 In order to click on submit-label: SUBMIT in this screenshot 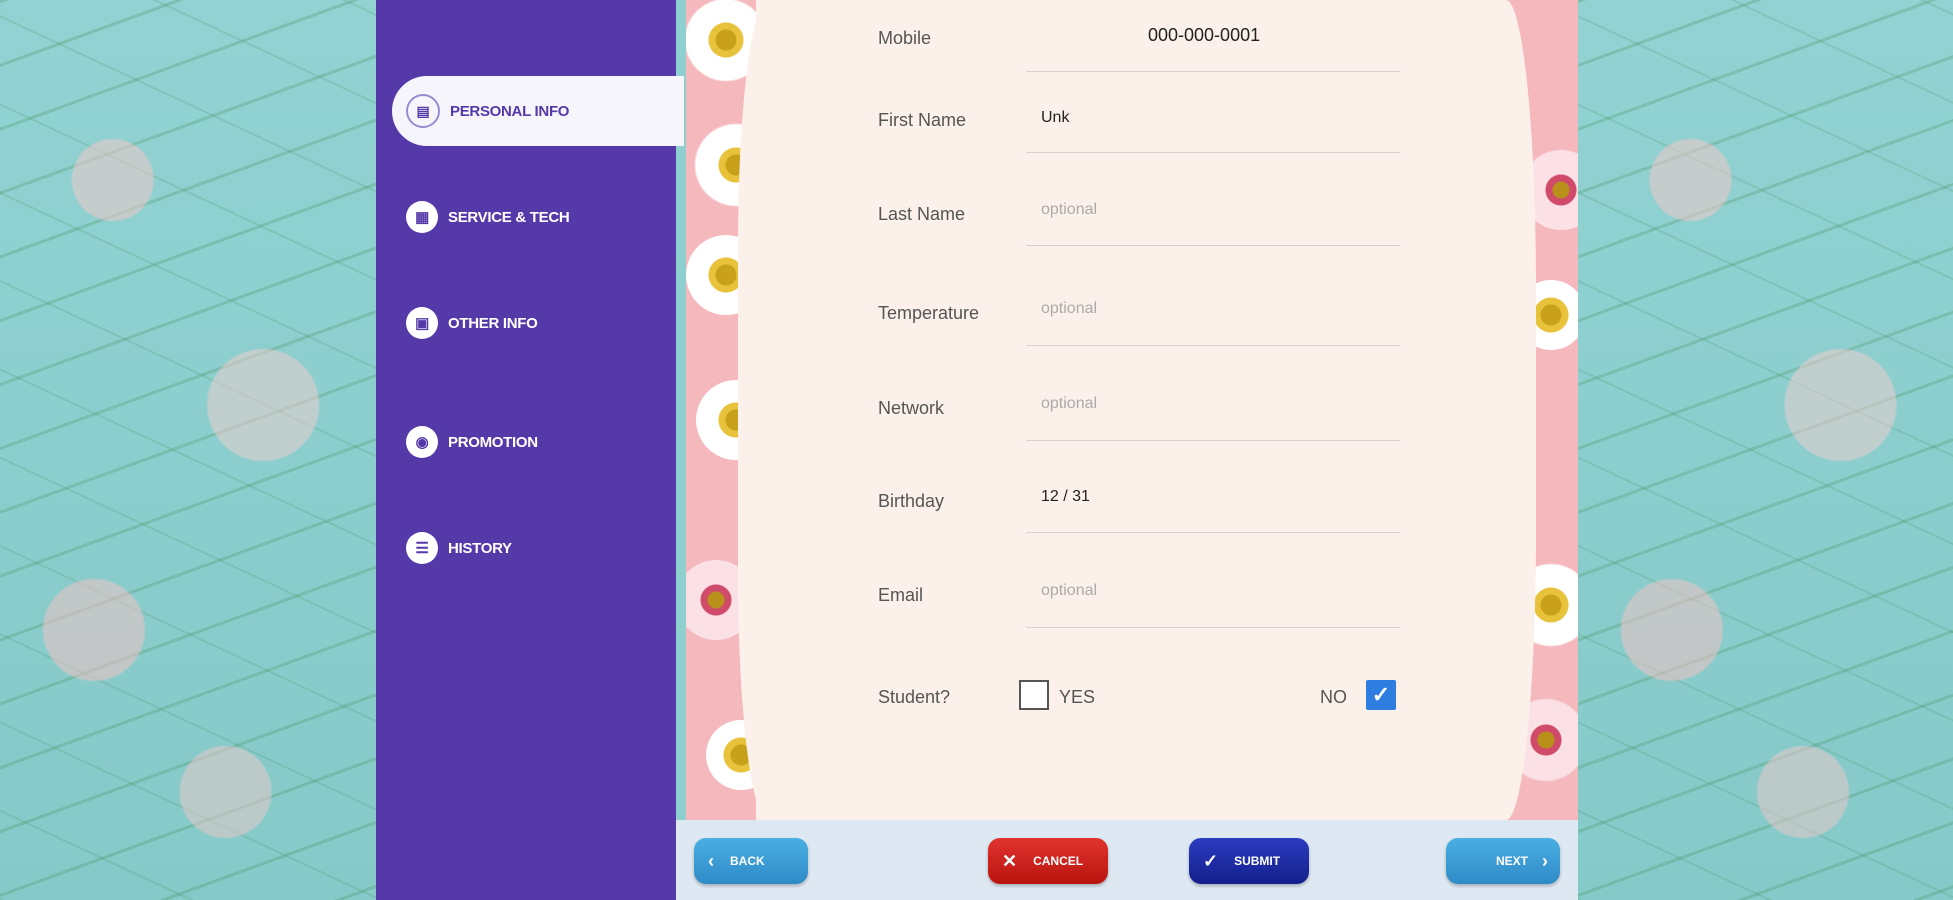, I will do `click(1257, 861)`.